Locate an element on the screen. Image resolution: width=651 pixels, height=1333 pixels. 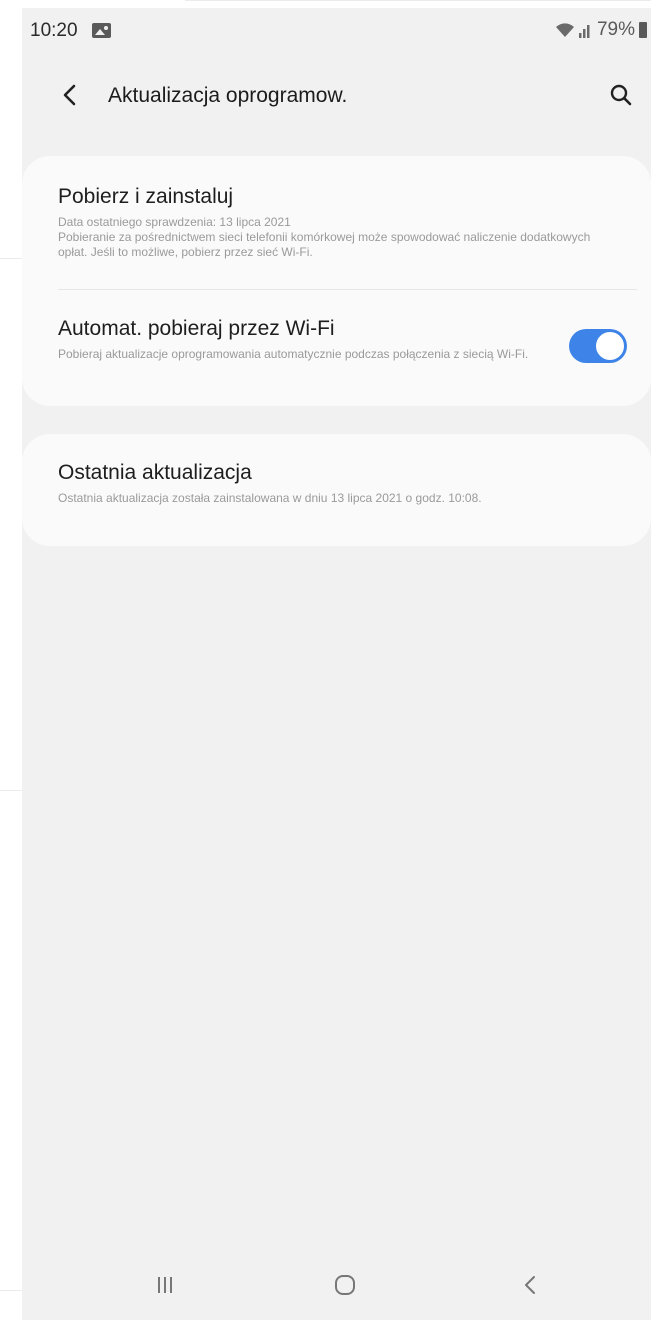
chevron-left-icon is located at coordinates (69, 95).